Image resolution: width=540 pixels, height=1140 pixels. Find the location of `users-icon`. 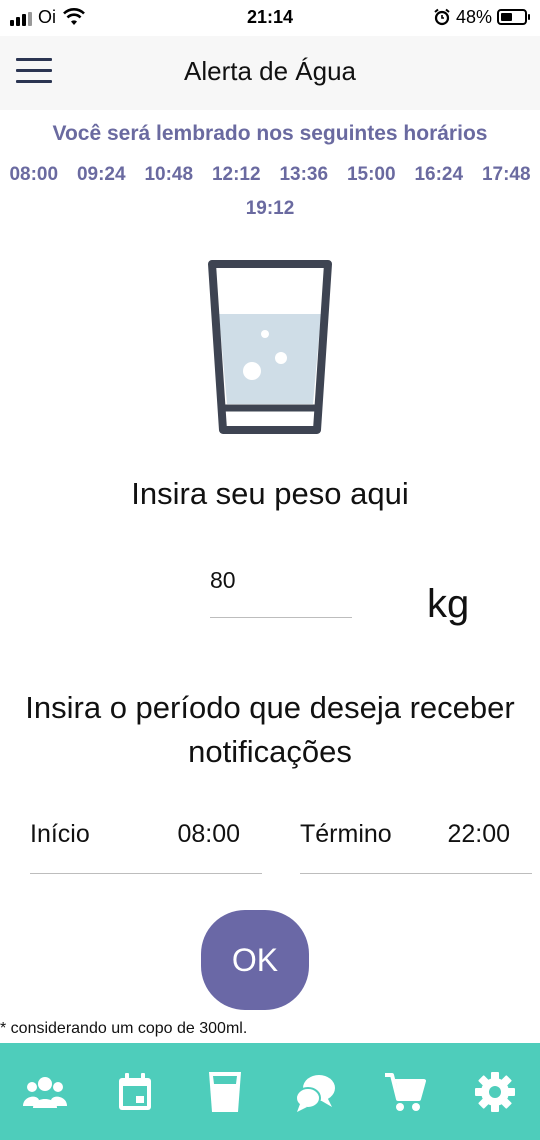

users-icon is located at coordinates (45, 1092).